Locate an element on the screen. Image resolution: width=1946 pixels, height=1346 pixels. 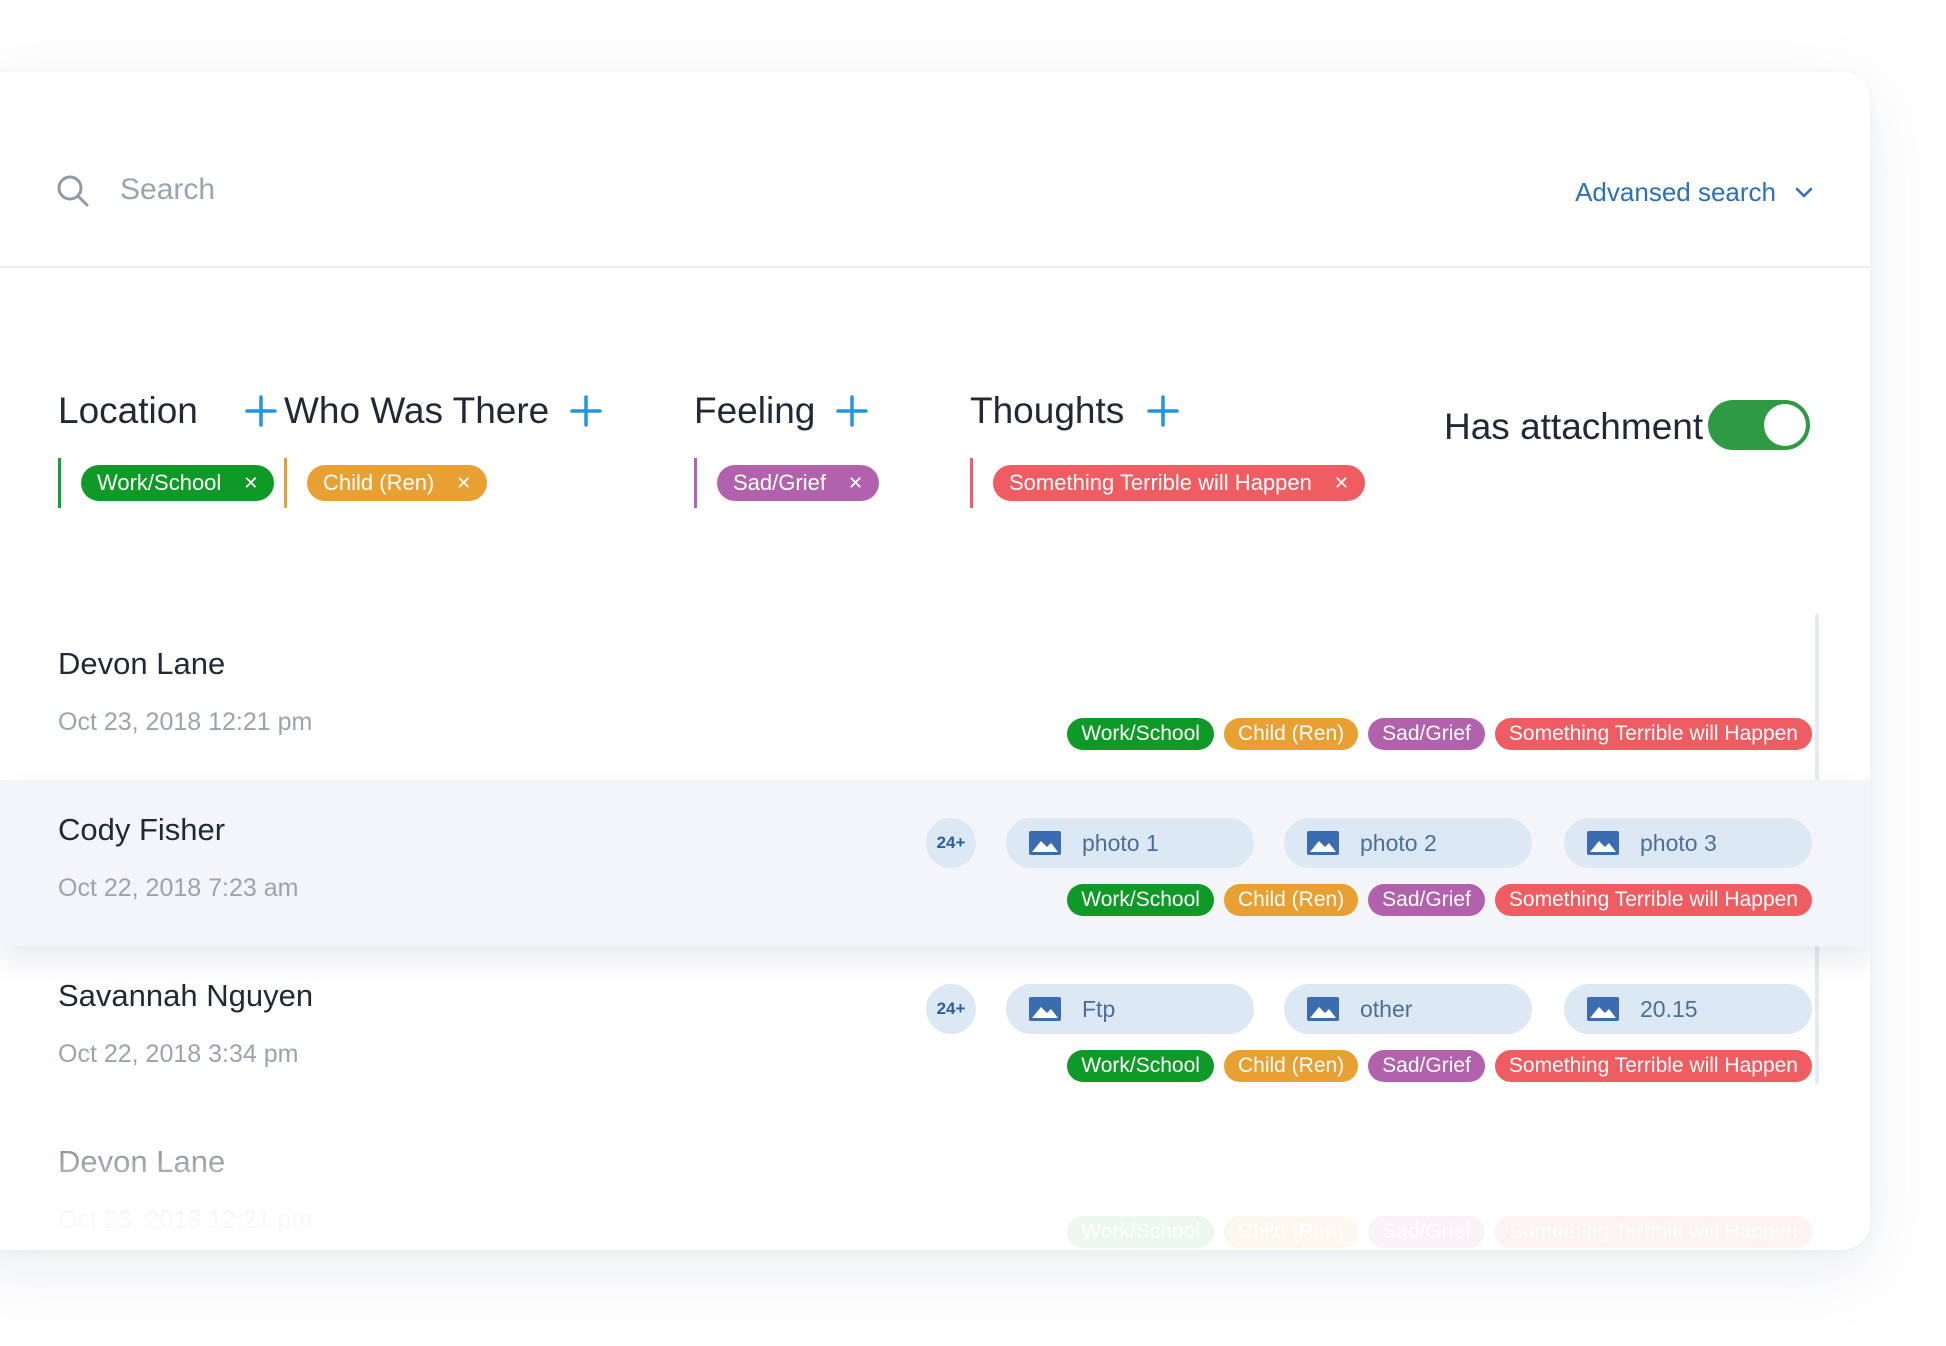
filter-chip-sad-grief: Sad/Grief ✕ is located at coordinates (798, 483).